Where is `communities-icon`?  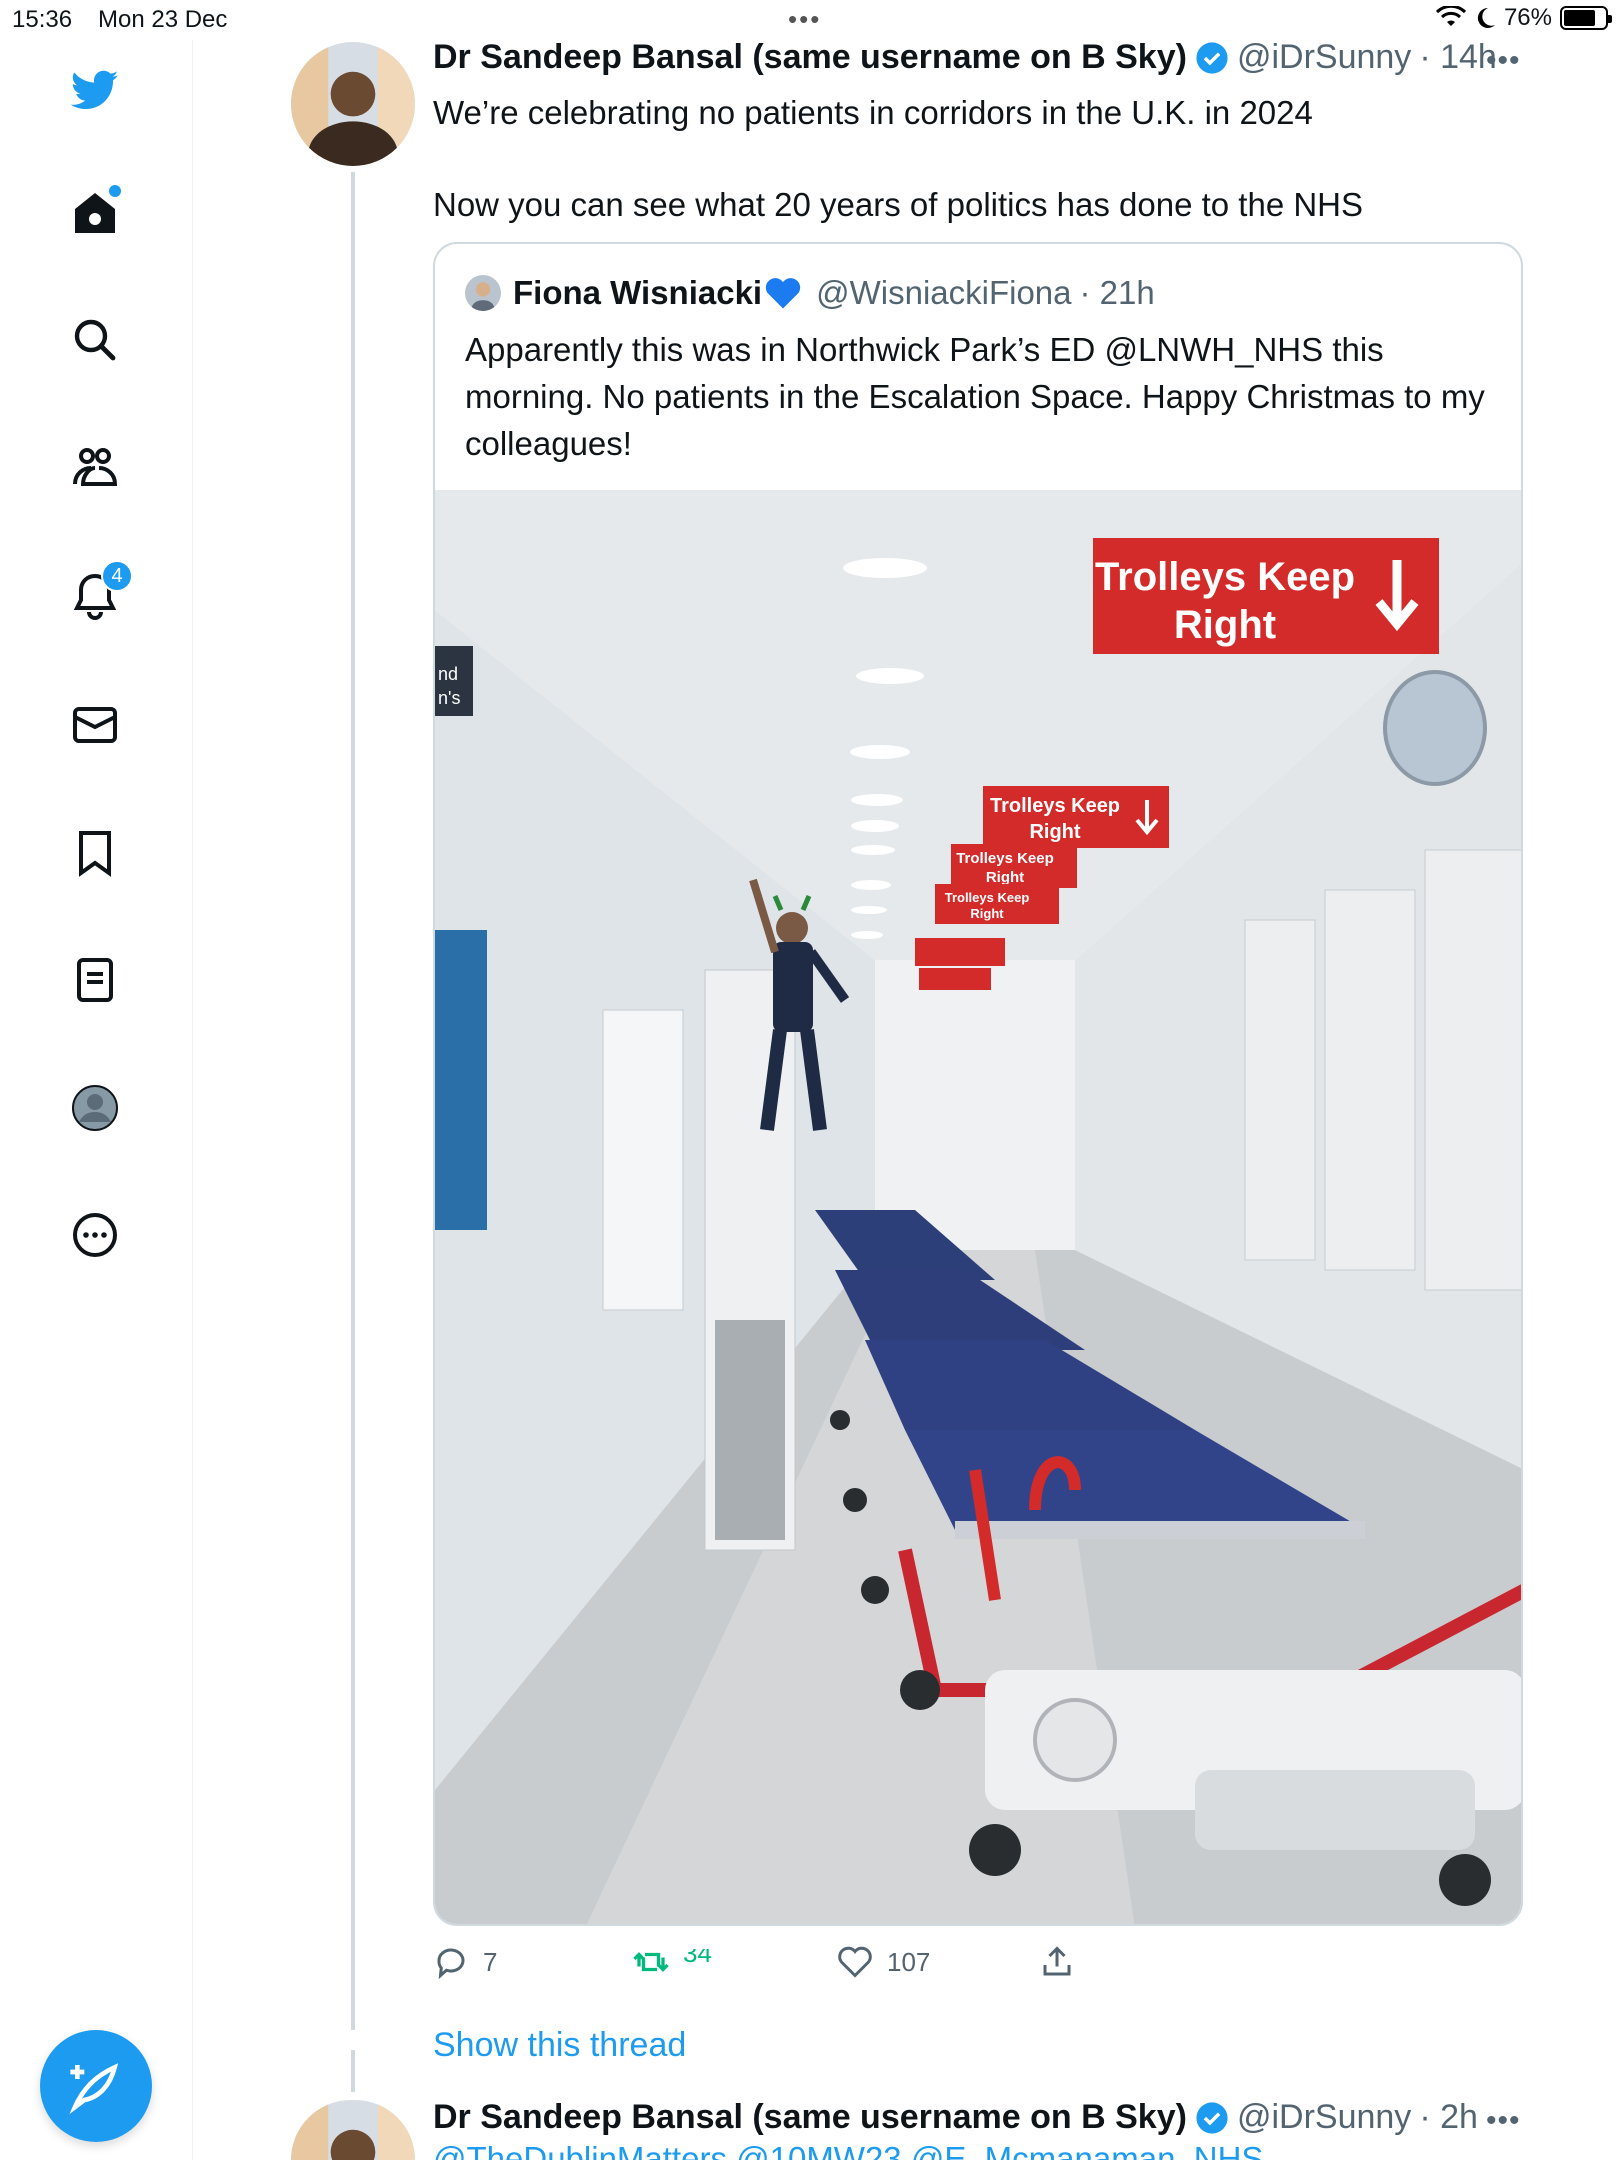 communities-icon is located at coordinates (95, 468).